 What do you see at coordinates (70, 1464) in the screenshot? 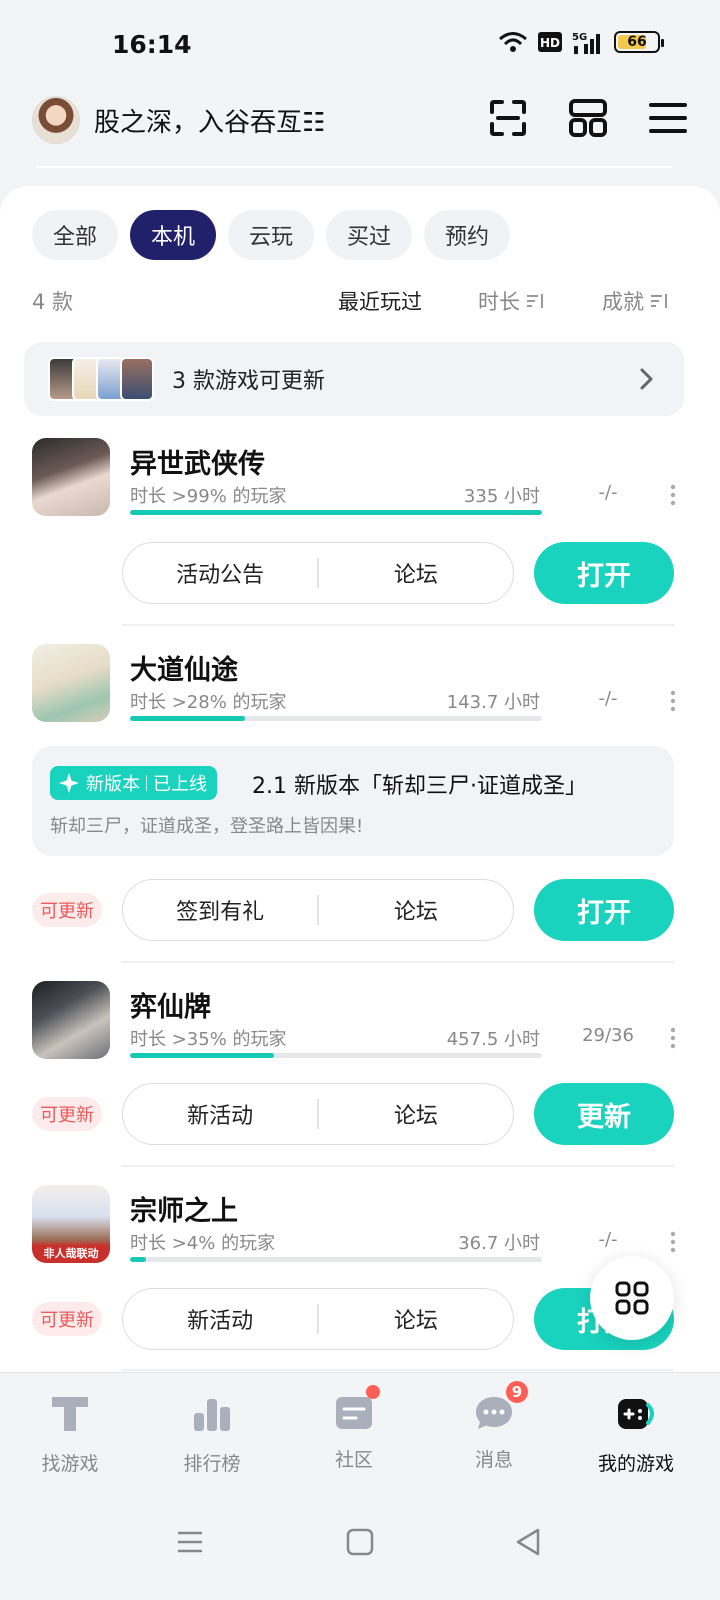
I see `nav-label: 找游戏` at bounding box center [70, 1464].